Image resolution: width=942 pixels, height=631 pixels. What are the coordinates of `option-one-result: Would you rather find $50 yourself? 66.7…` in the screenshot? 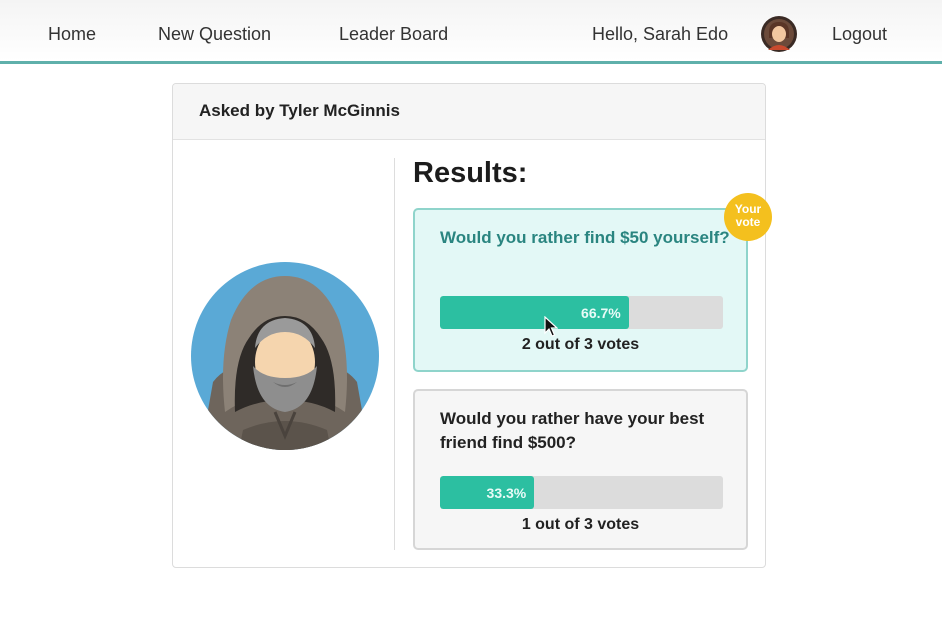 It's located at (580, 290).